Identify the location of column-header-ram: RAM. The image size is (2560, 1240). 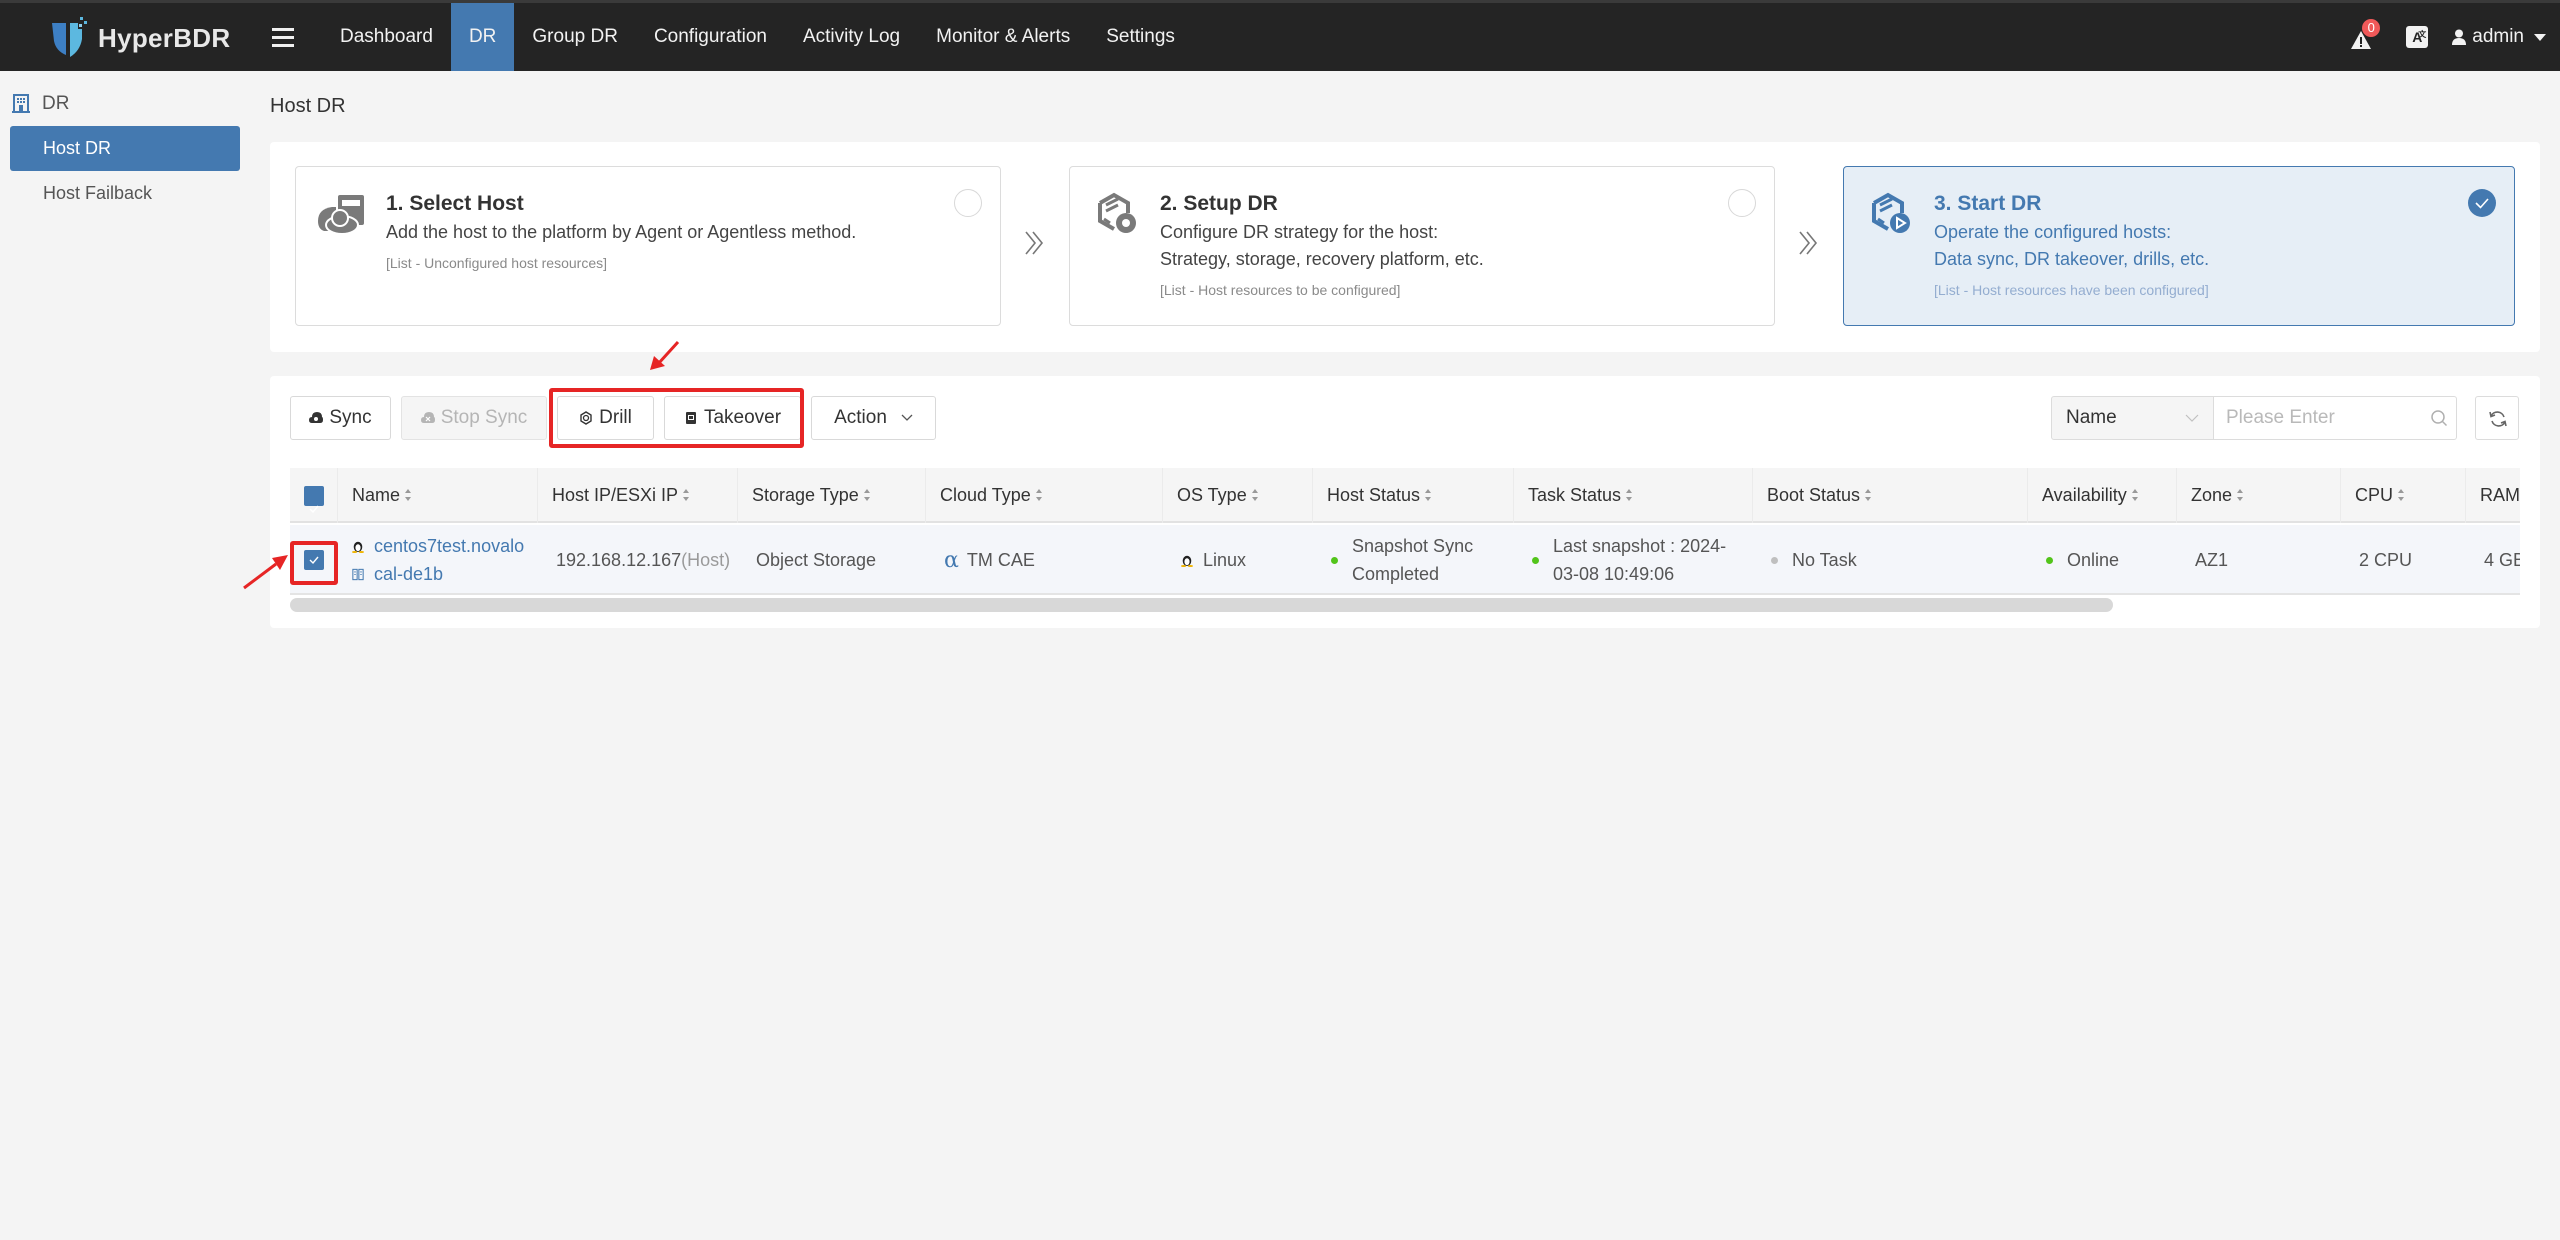
(2493, 495).